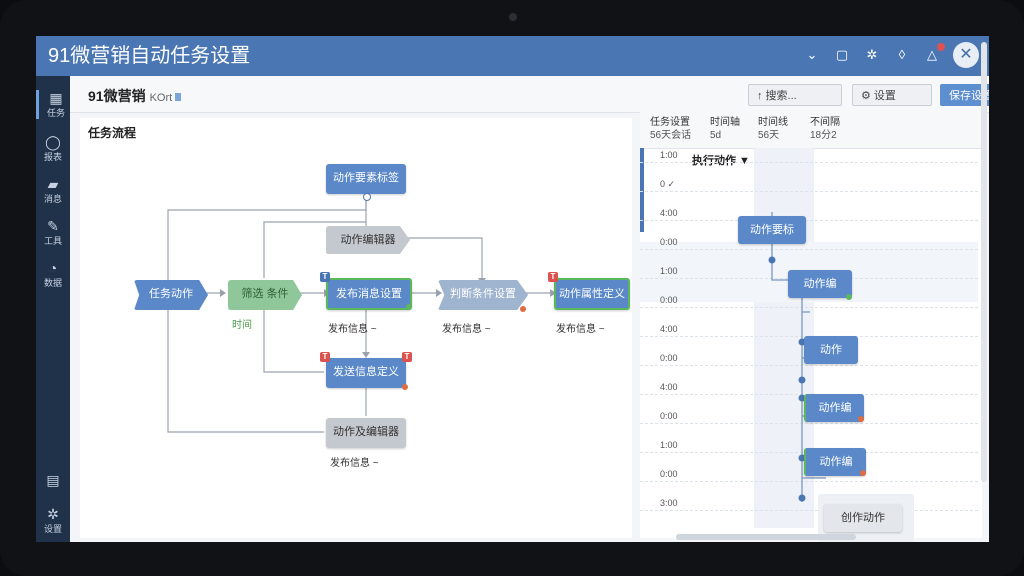 Image resolution: width=1024 pixels, height=576 pixels. What do you see at coordinates (53, 142) in the screenshot?
I see `search-icon: ◯` at bounding box center [53, 142].